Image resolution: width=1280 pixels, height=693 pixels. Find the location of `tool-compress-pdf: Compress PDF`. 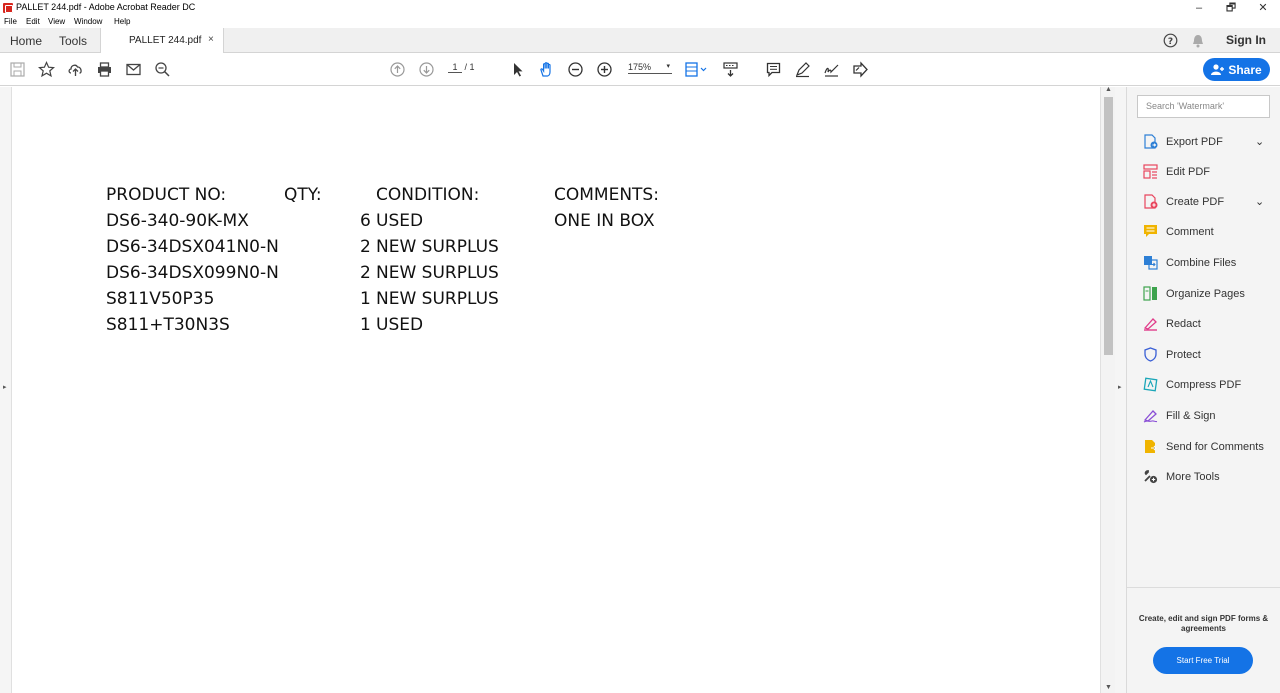

tool-compress-pdf: Compress PDF is located at coordinates (1203, 385).